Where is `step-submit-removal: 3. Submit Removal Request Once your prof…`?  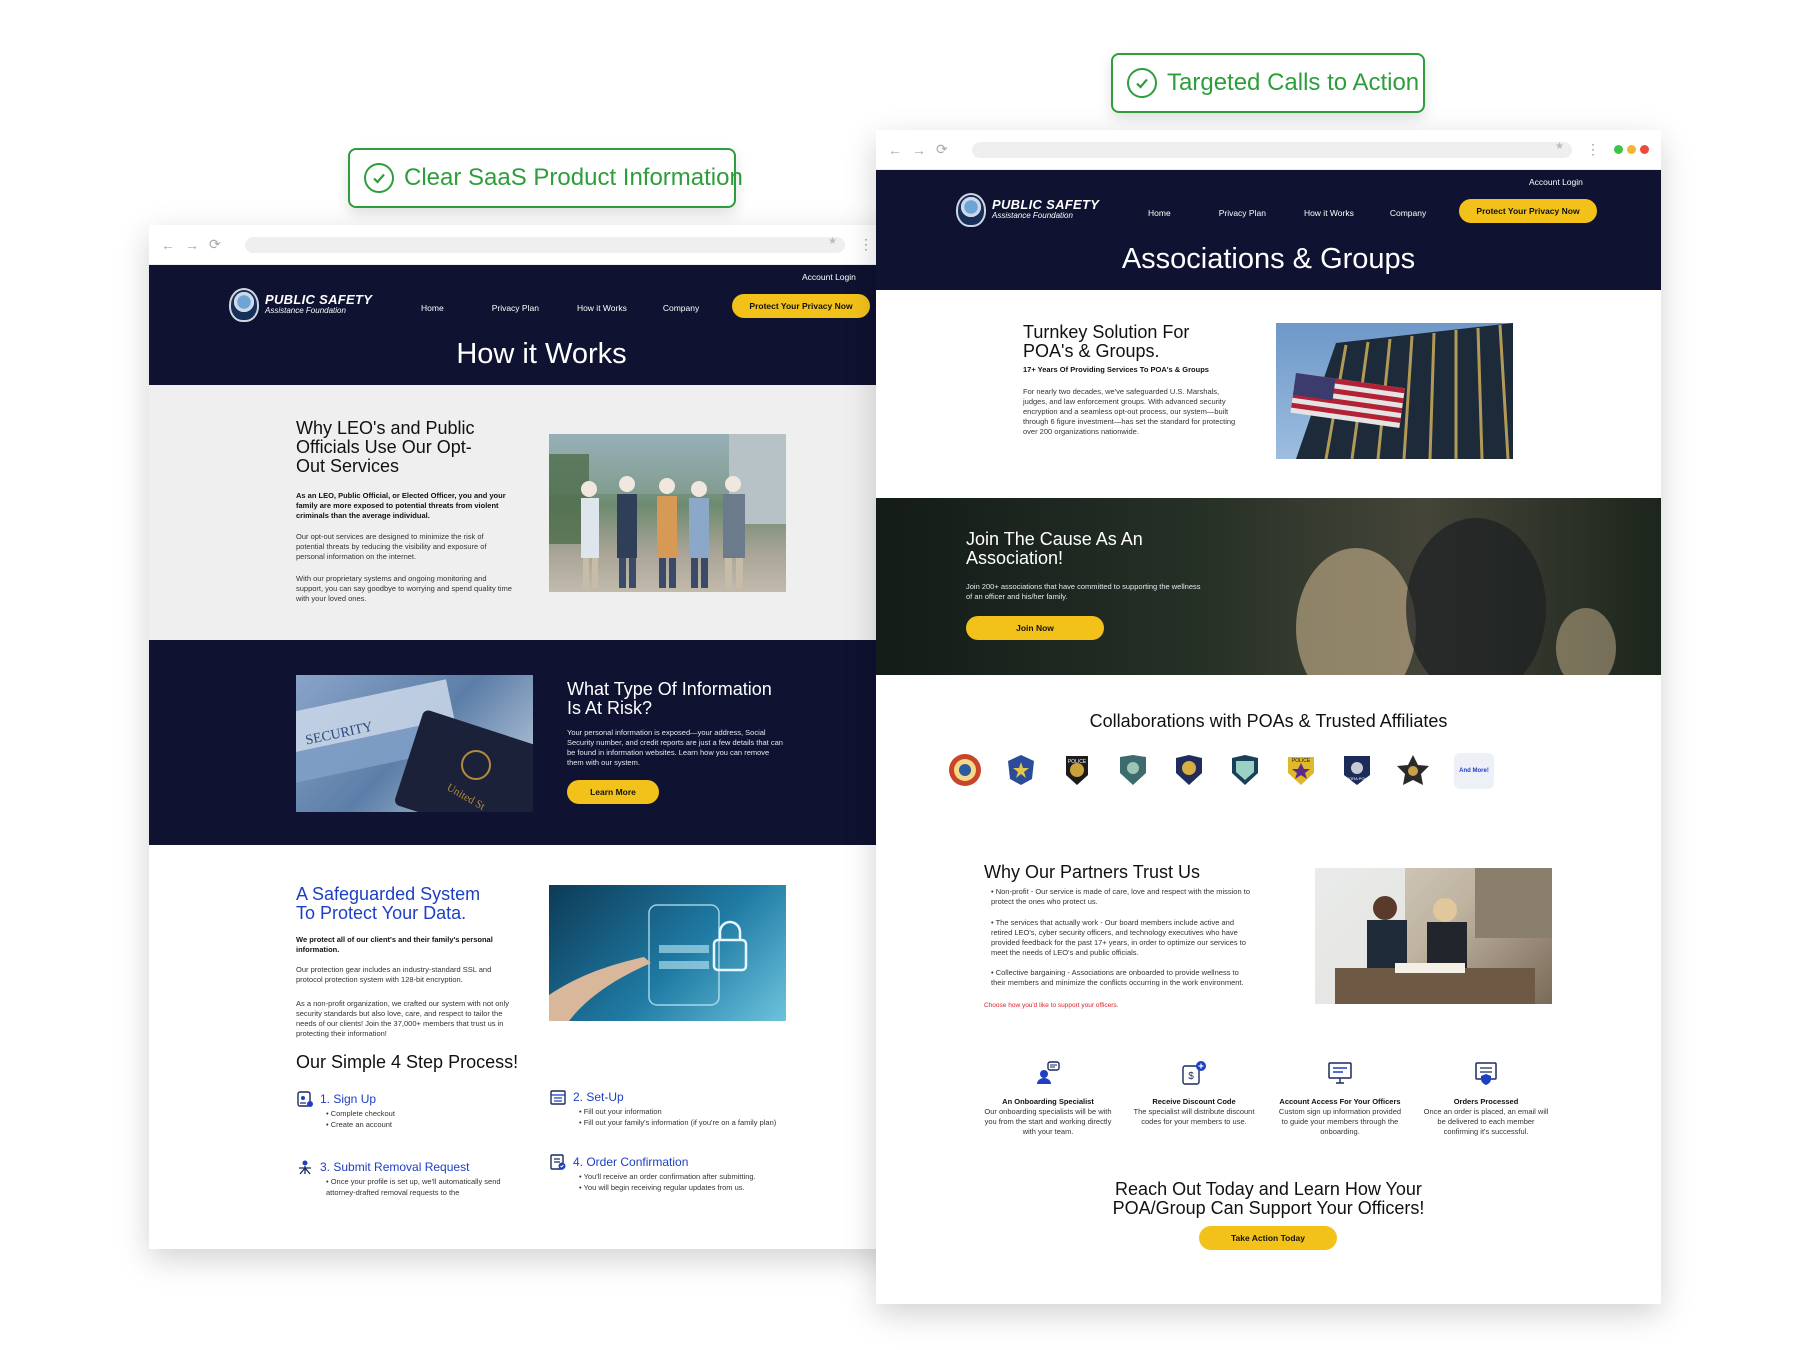 step-submit-removal: 3. Submit Removal Request Once your prof… is located at coordinates (401, 1178).